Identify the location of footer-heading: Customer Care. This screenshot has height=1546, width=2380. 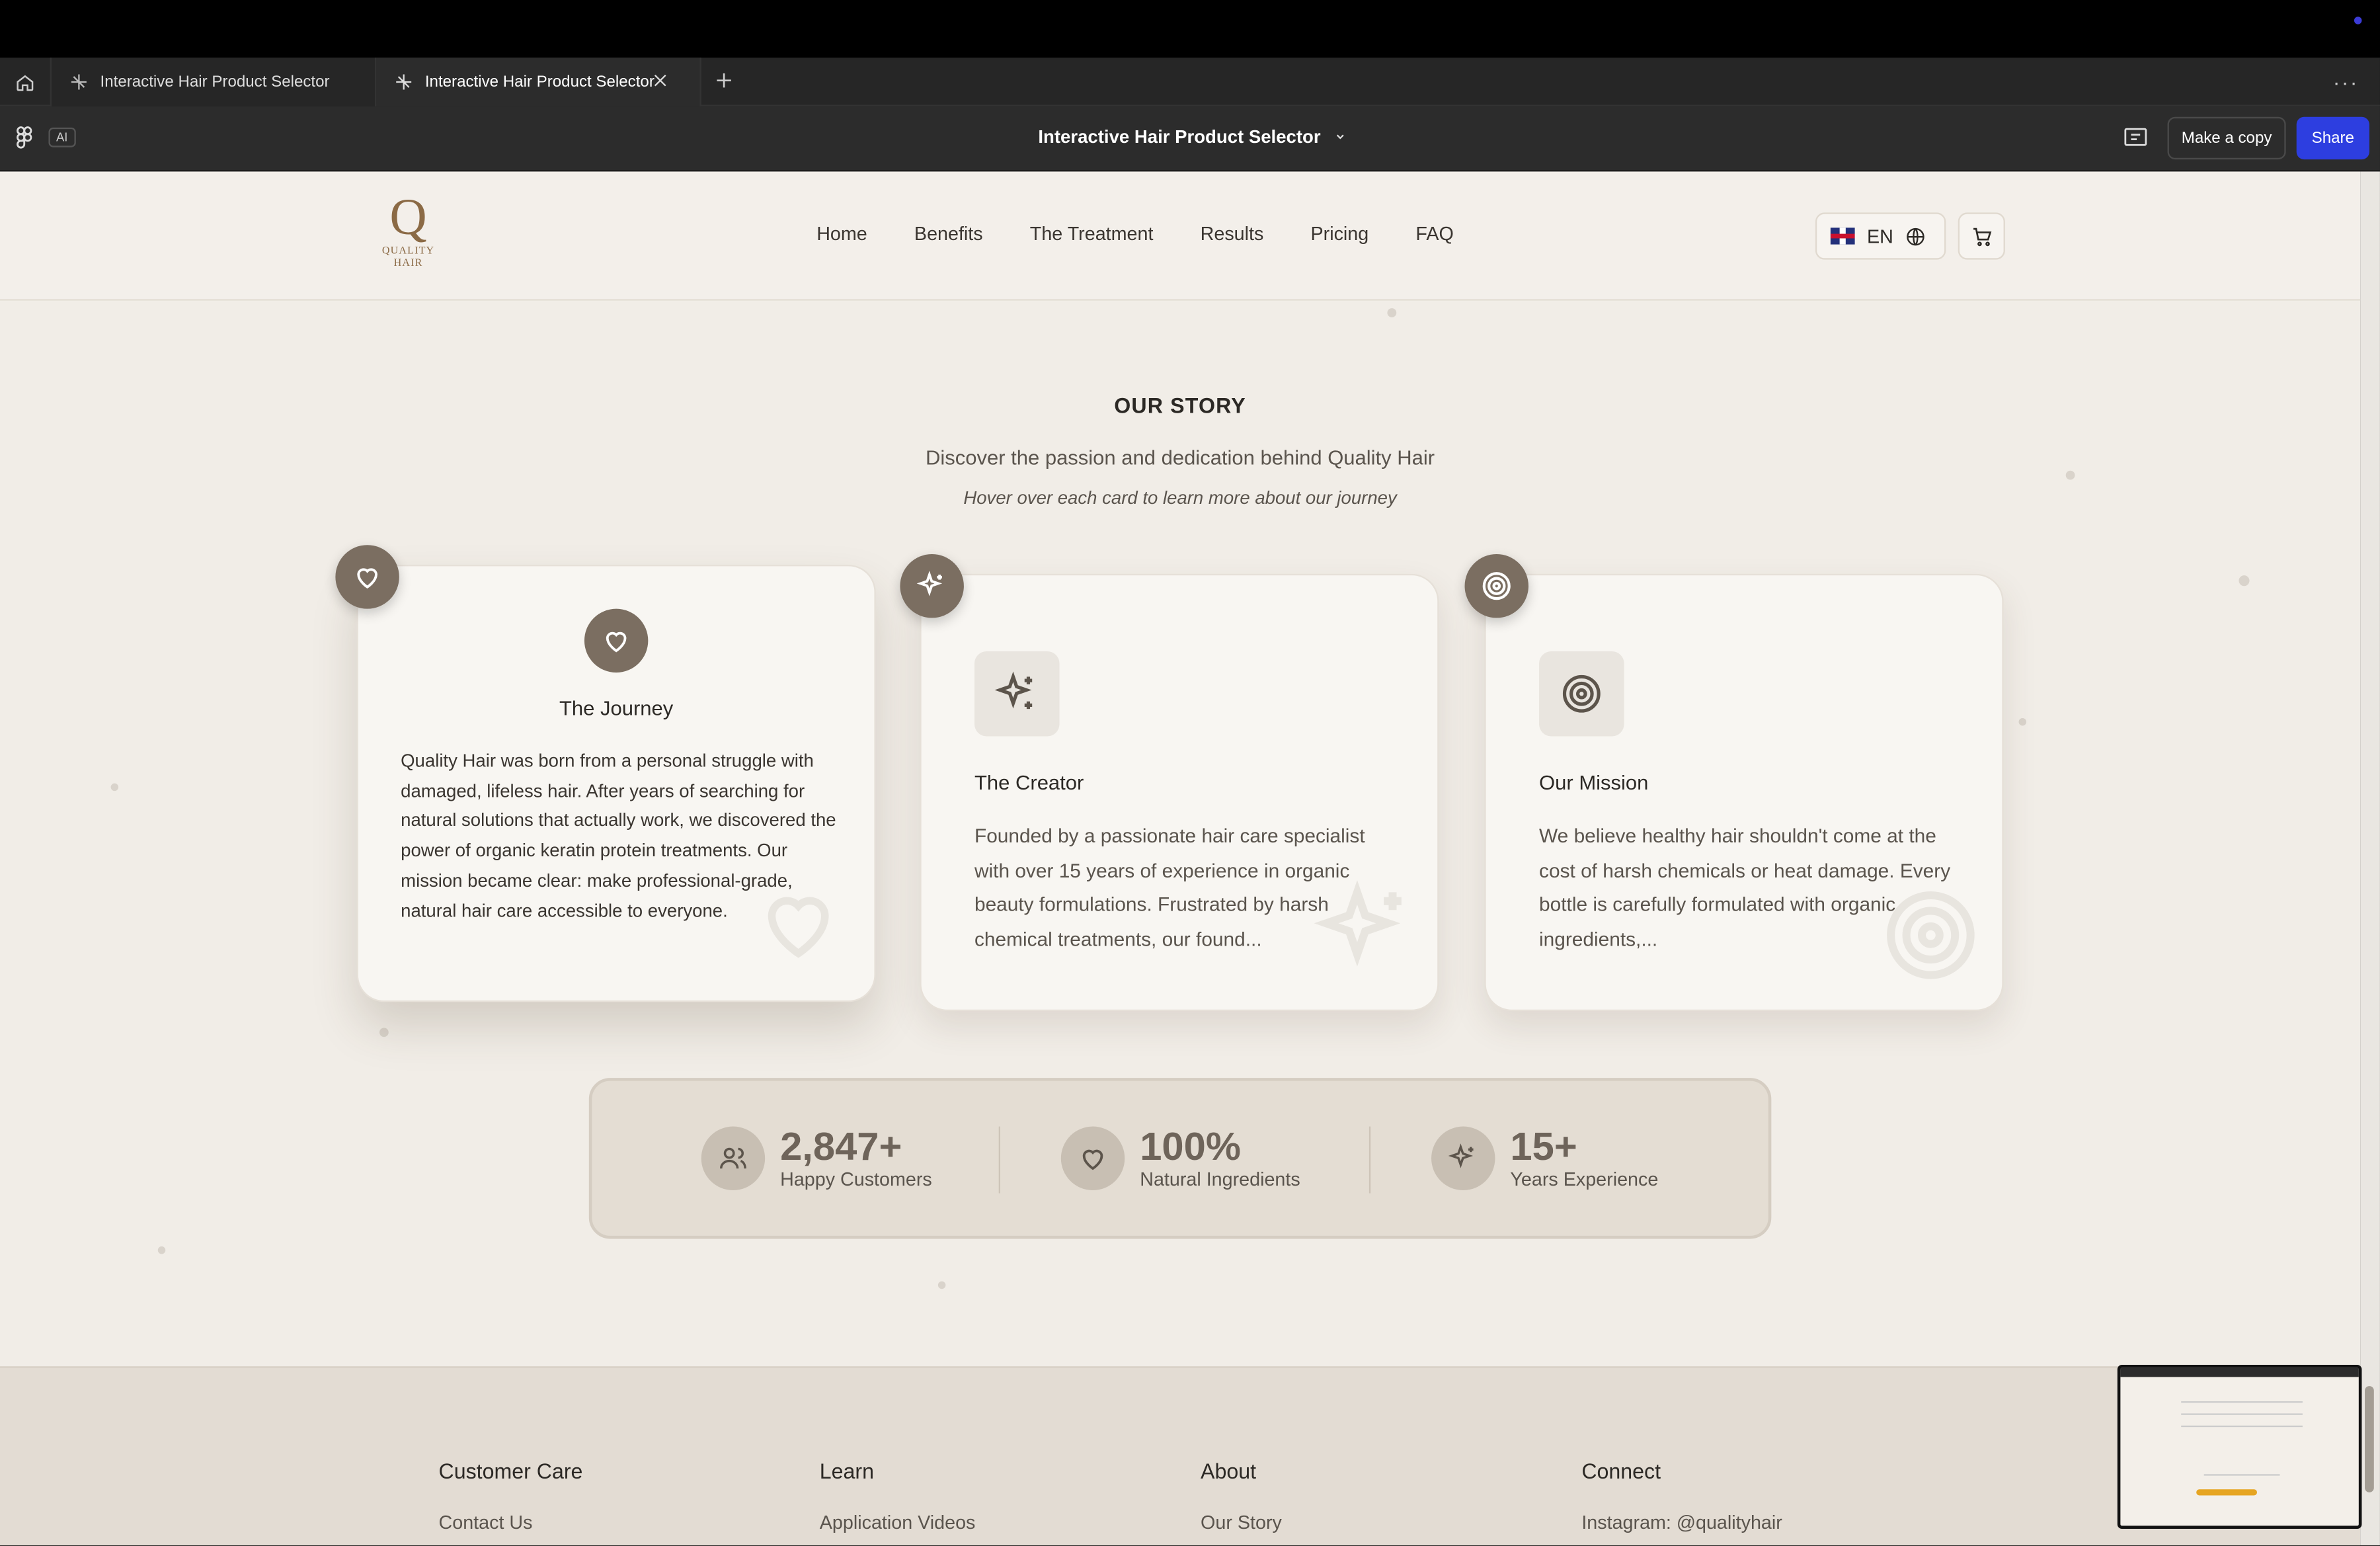
(510, 1471).